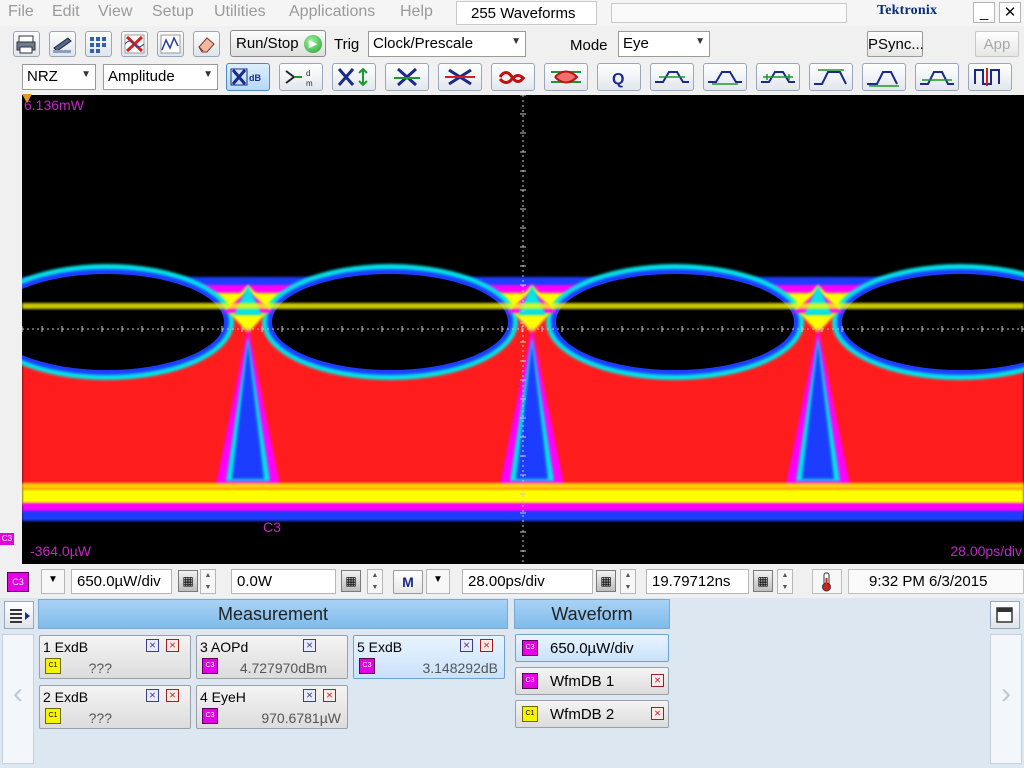 The width and height of the screenshot is (1024, 768). Describe the element at coordinates (416, 12) in the screenshot. I see `menu-help: Help` at that location.